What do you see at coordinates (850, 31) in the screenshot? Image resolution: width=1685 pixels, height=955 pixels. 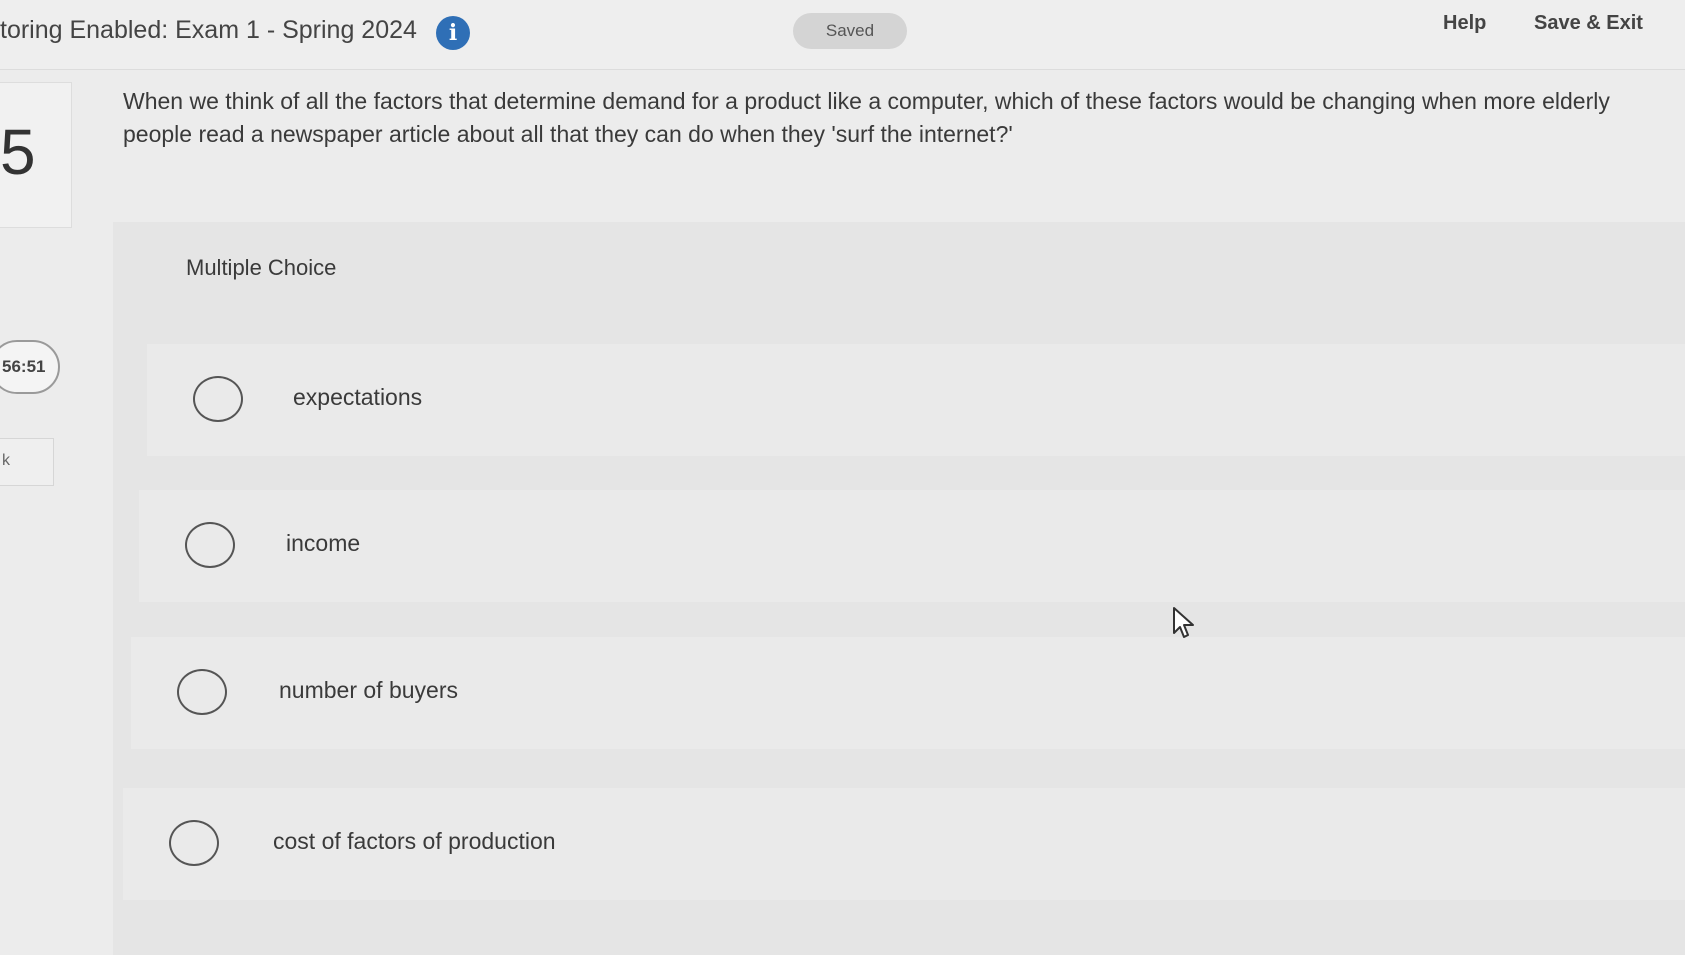 I see `saved-status-badge: Saved` at bounding box center [850, 31].